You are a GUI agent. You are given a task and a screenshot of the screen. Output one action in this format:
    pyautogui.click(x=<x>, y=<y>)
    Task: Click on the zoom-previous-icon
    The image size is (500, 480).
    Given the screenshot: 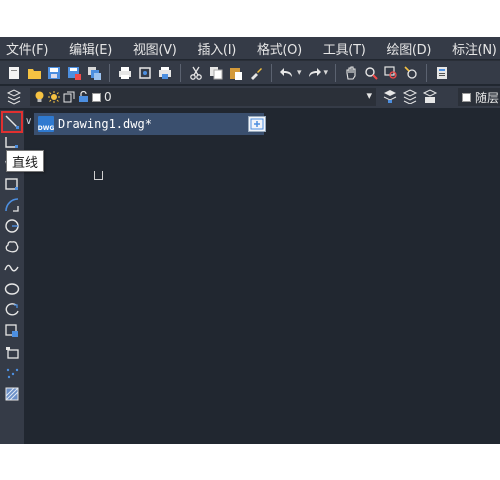 What is the action you would take?
    pyautogui.click(x=411, y=73)
    